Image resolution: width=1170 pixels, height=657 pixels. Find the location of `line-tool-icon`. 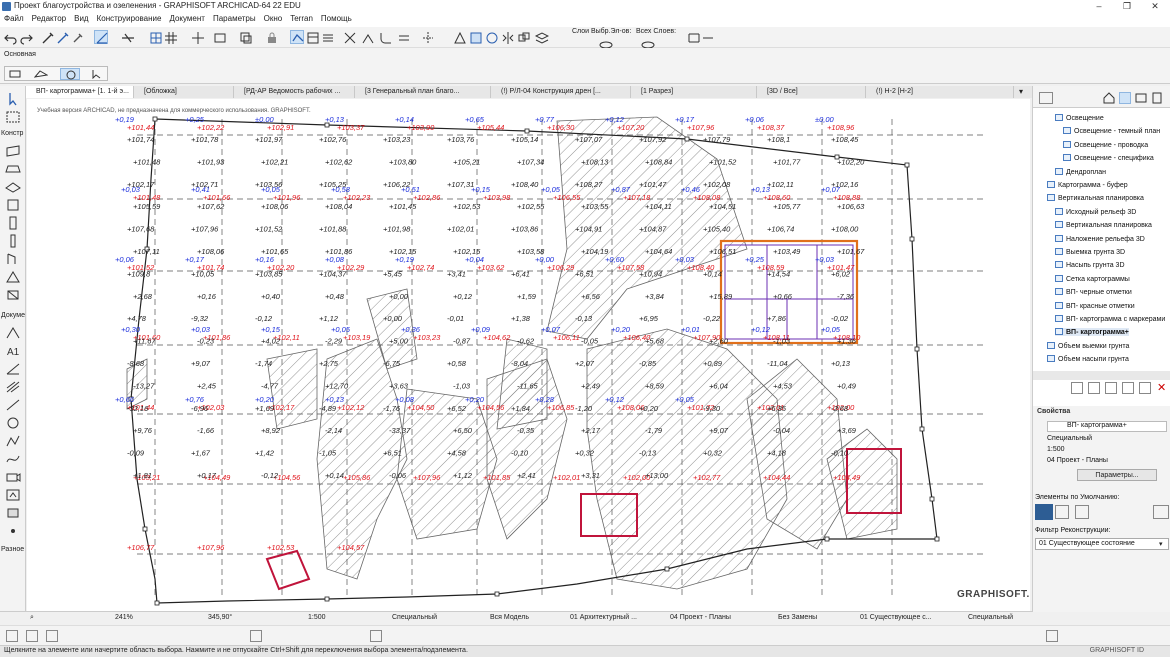

line-tool-icon is located at coordinates (13, 405).